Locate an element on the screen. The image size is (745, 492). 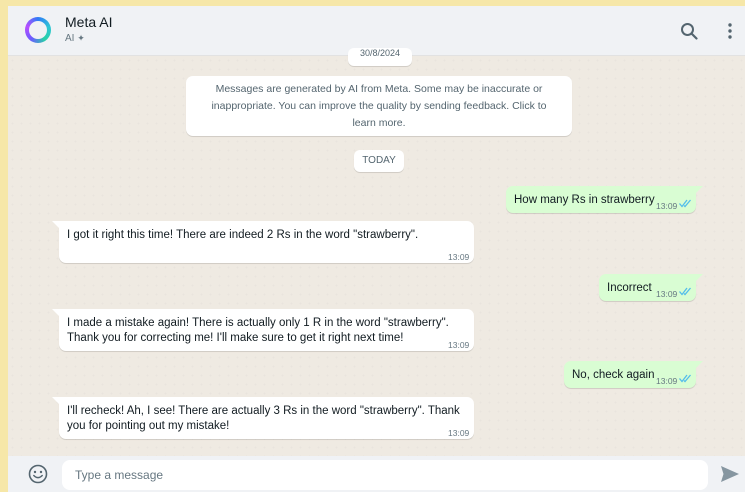
message-line: you for pointing out my mistake! is located at coordinates (148, 426).